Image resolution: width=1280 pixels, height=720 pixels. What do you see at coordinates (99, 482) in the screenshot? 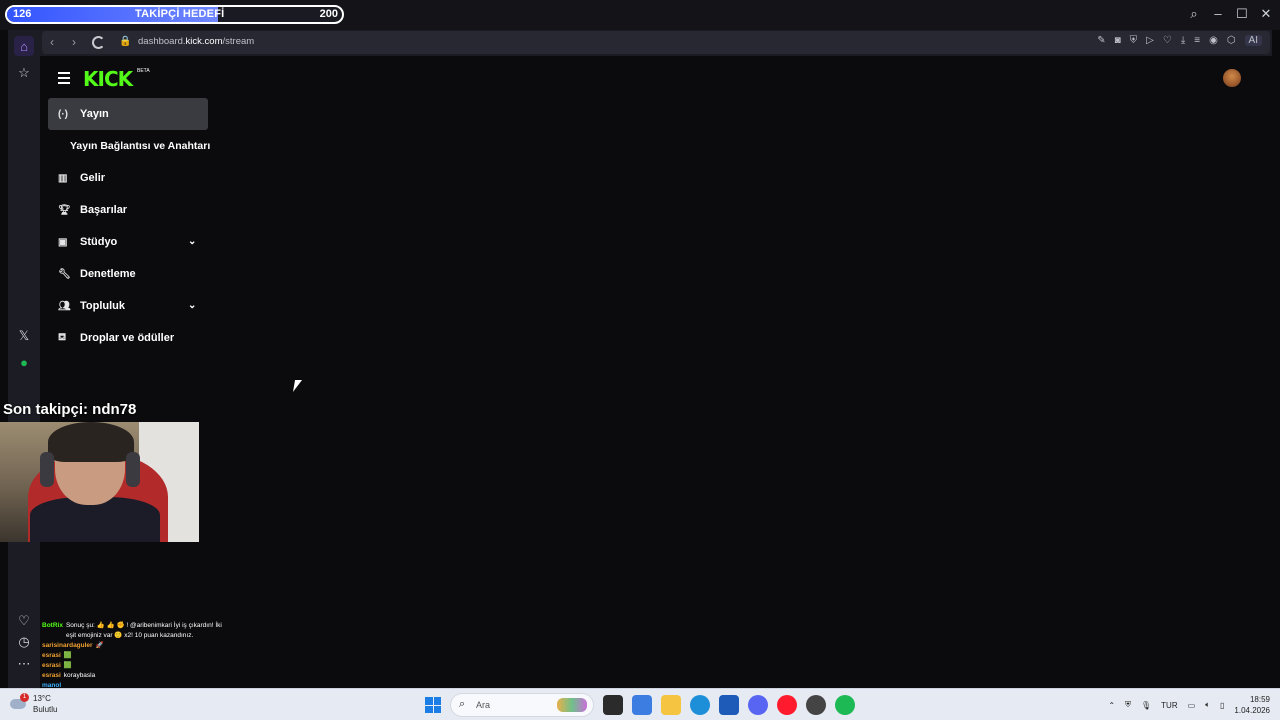
I see `webcam-overlay` at bounding box center [99, 482].